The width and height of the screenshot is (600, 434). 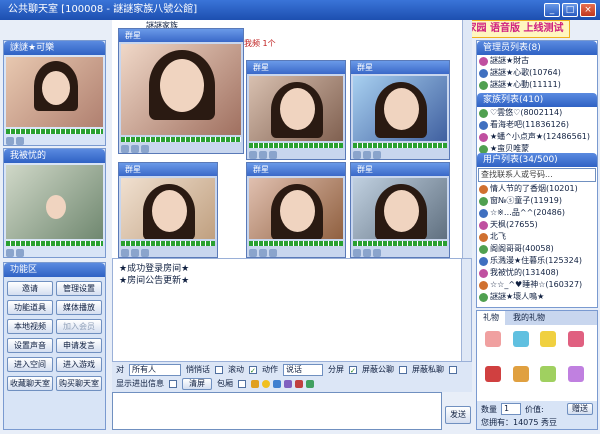 What do you see at coordinates (537, 137) in the screenshot?
I see `user-row: ★蟠^小点声★(12486561)` at bounding box center [537, 137].